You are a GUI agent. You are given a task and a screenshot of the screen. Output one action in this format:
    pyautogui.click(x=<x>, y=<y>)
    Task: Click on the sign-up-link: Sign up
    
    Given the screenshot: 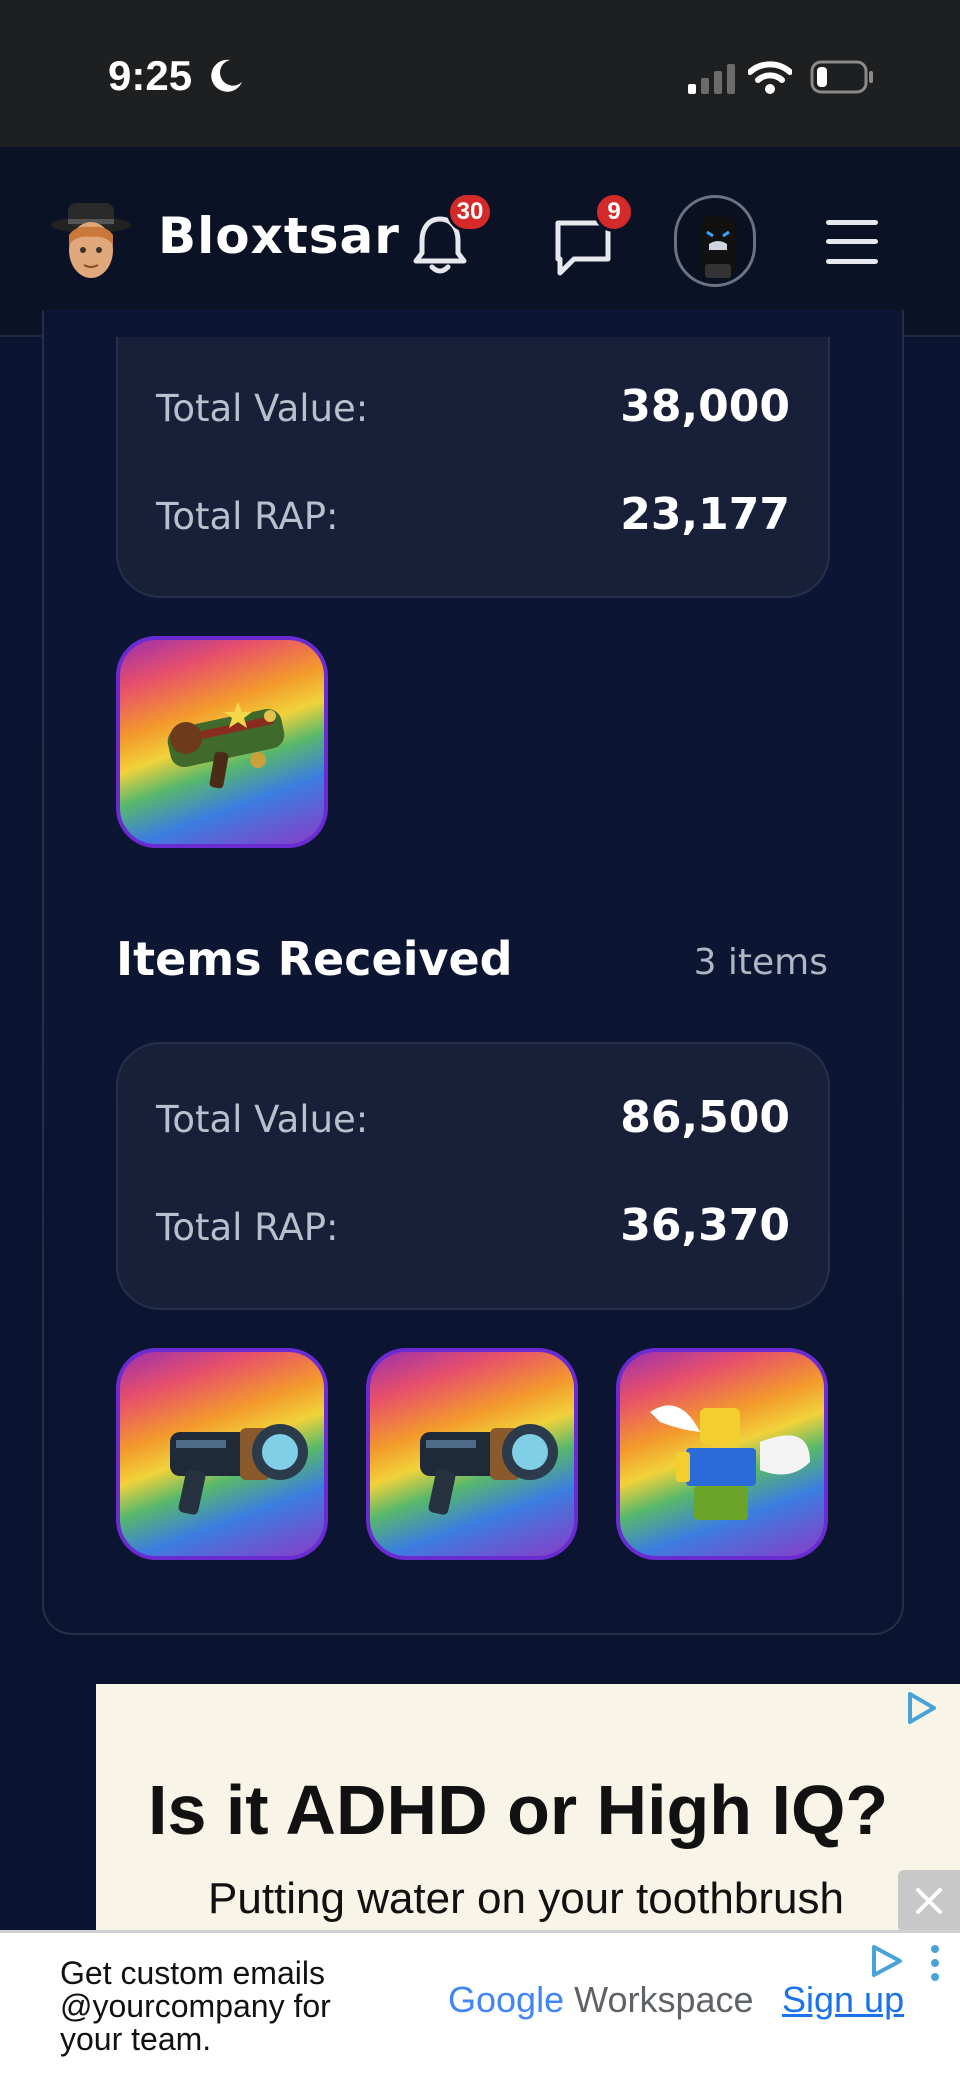 What is the action you would take?
    pyautogui.click(x=843, y=2000)
    